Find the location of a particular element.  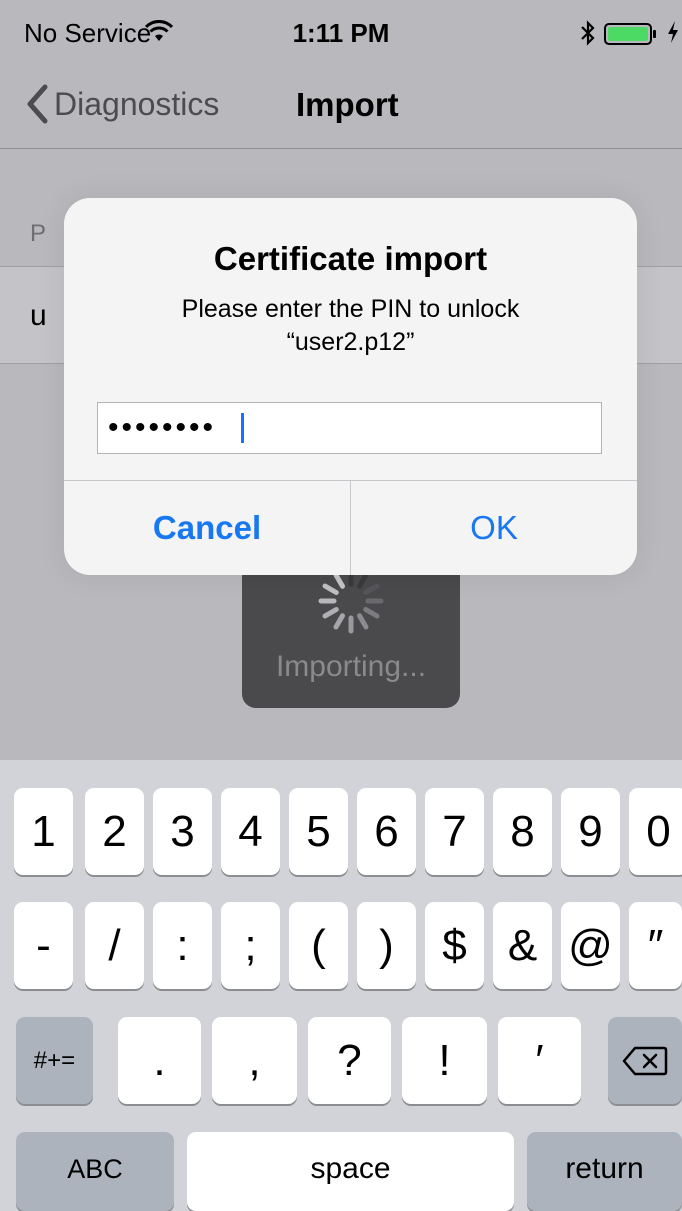

alert-message-line: Please enter the PIN to unlock is located at coordinates (350, 309).